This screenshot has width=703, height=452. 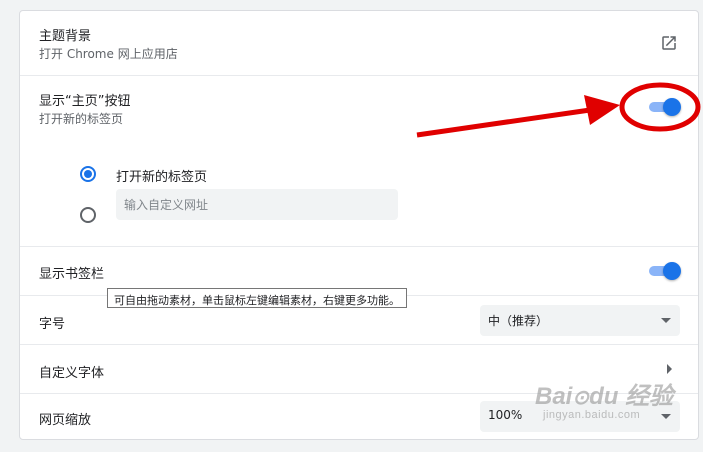 I want to click on theme-subtitle: 打开 Chrome 网上应用店, so click(x=108, y=54).